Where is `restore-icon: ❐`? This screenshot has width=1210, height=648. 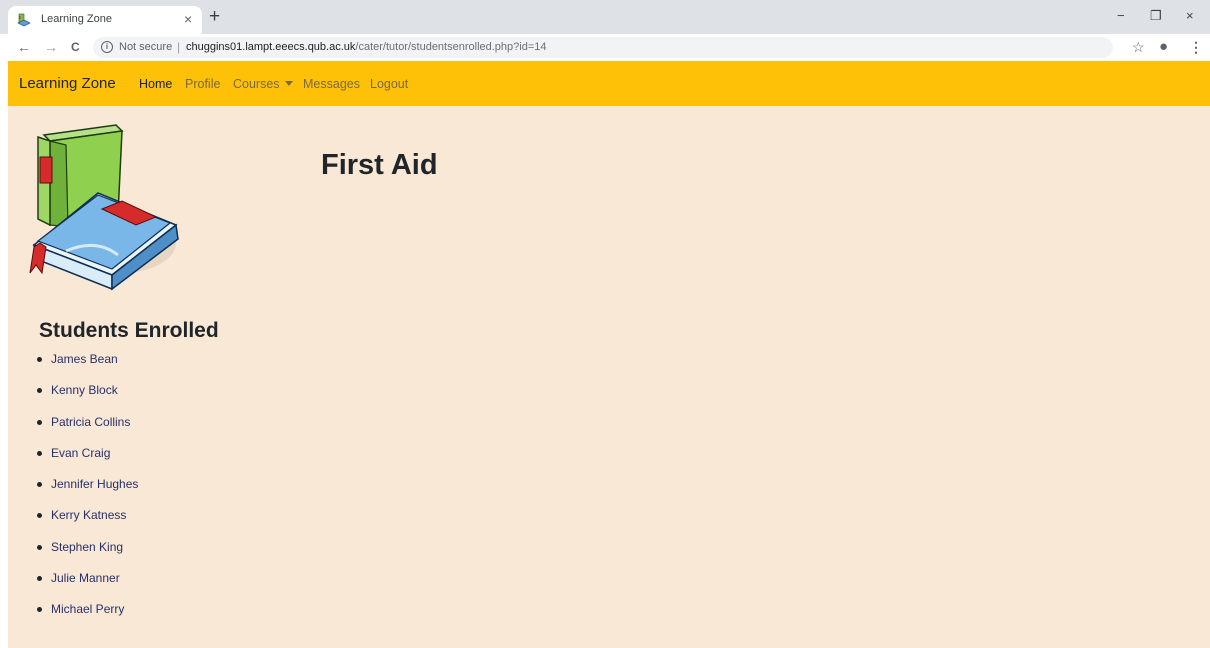 restore-icon: ❐ is located at coordinates (1156, 16).